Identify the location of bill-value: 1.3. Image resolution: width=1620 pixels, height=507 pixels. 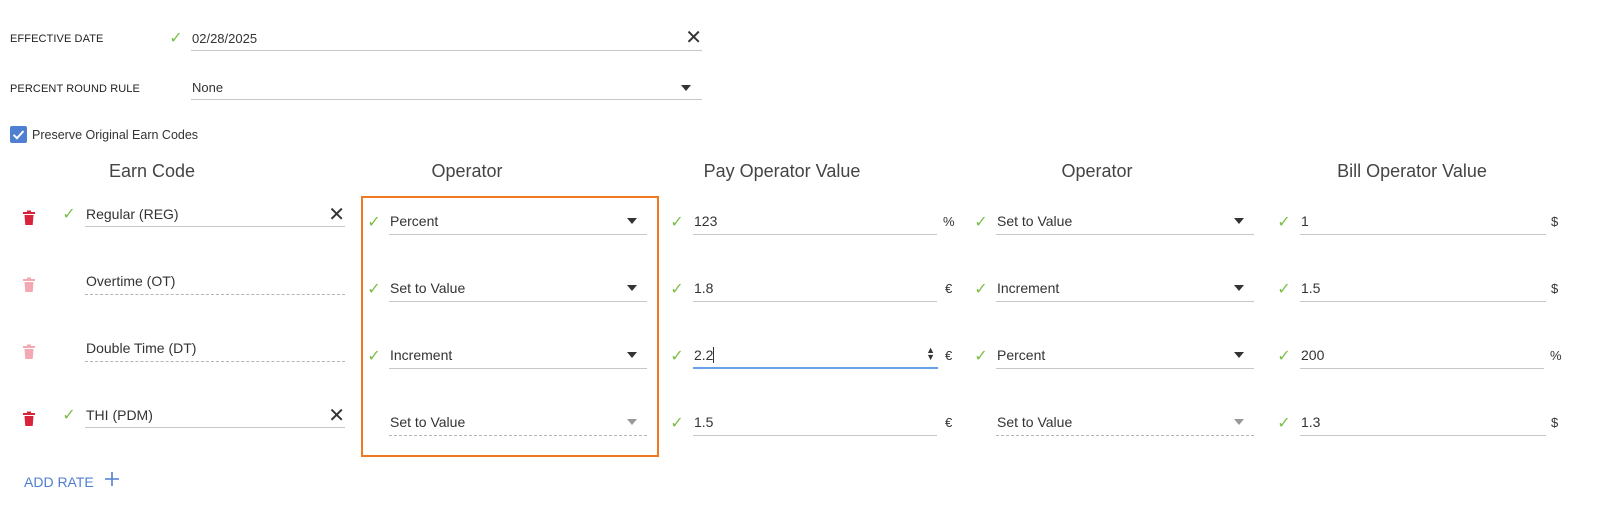
(1311, 422).